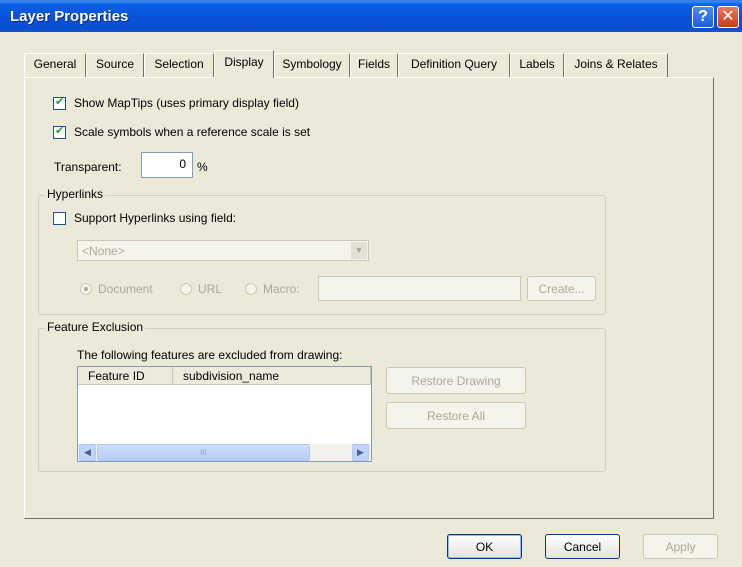 The height and width of the screenshot is (567, 742). I want to click on tab-selection: Selection, so click(179, 65).